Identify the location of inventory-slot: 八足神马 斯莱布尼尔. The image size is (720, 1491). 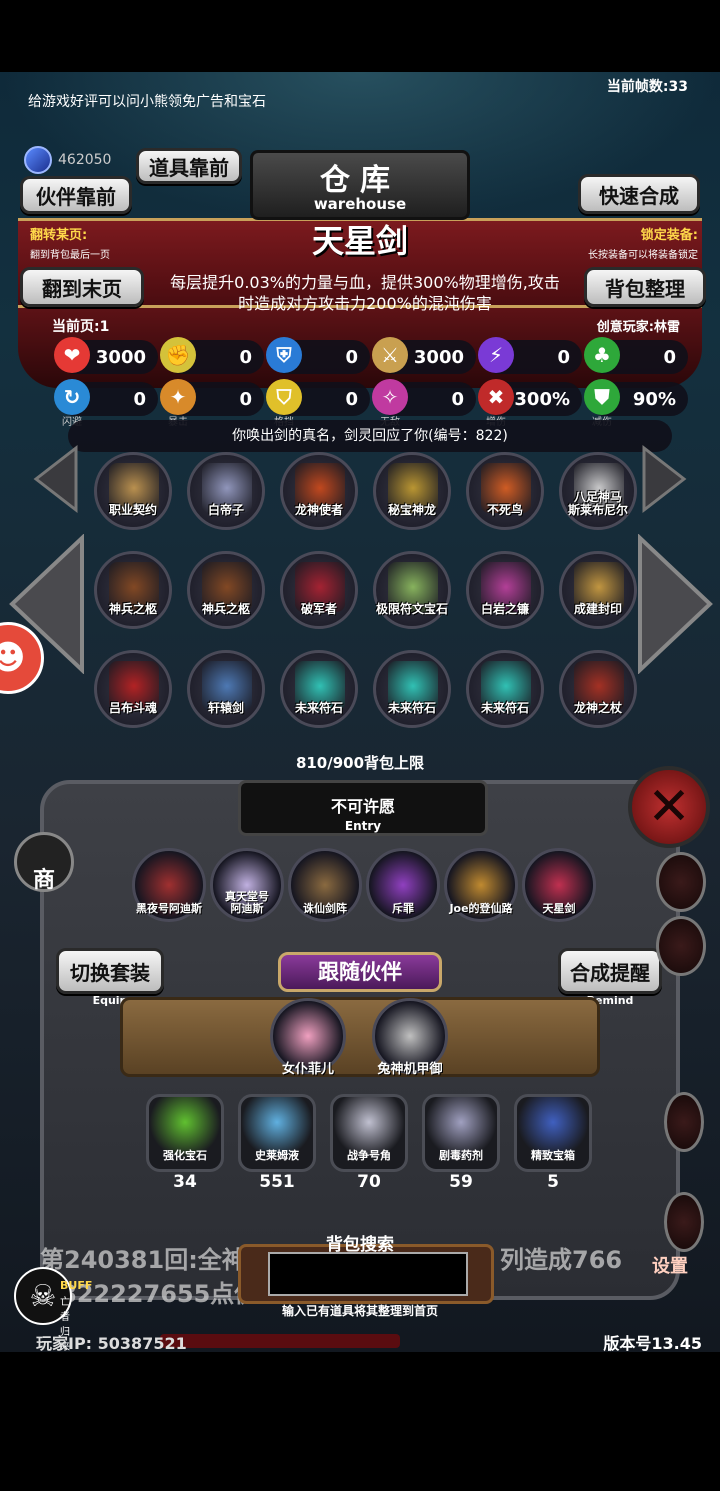
(598, 491).